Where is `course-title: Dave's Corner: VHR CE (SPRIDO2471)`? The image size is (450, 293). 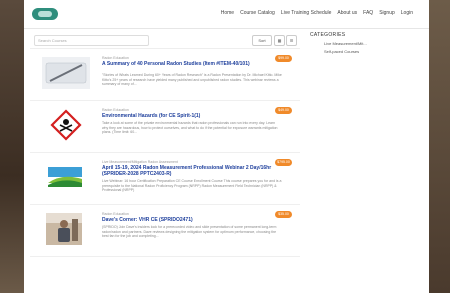
course-title: Dave's Corner: VHR CE (SPRIDO2471) is located at coordinates (187, 220).